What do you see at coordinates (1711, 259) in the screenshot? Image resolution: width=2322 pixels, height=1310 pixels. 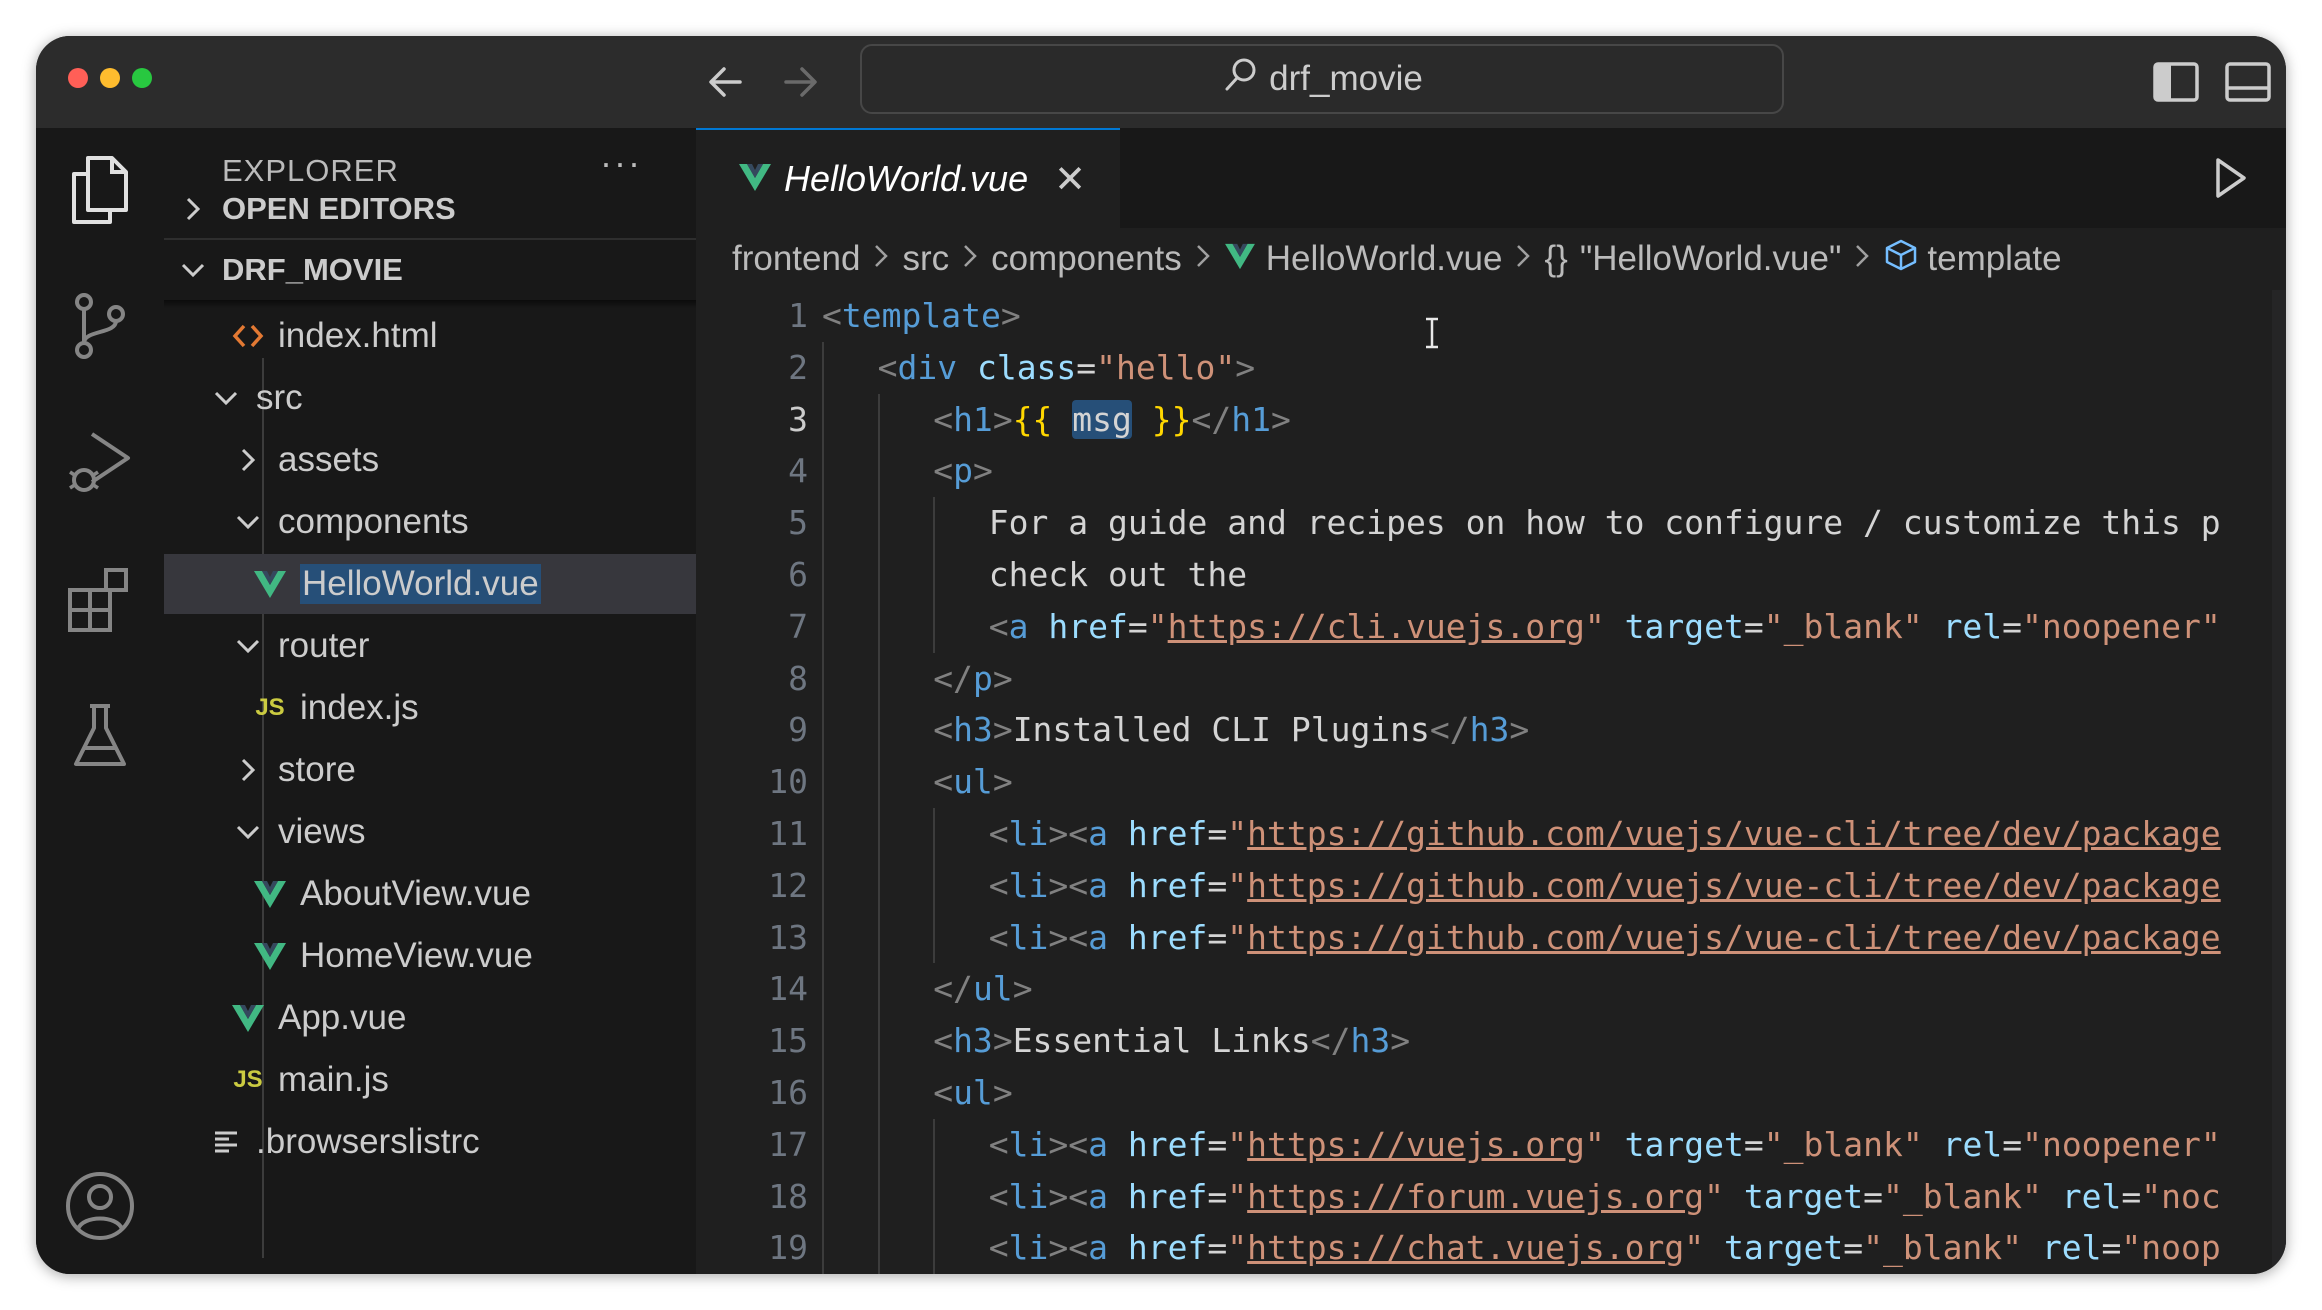 I see `breadcrumb-module: "HelloWorld.vue"` at bounding box center [1711, 259].